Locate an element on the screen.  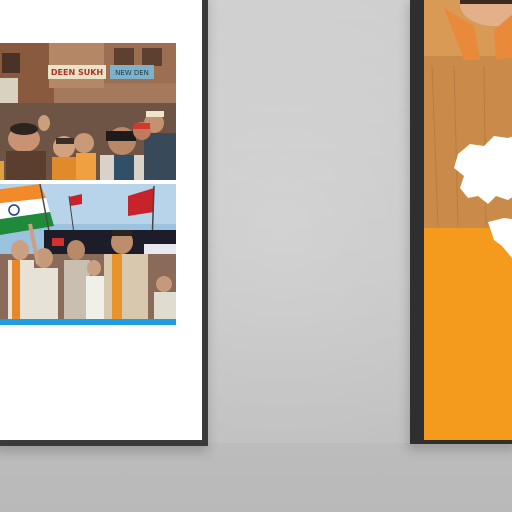
flag-rally-image is located at coordinates (88, 252).